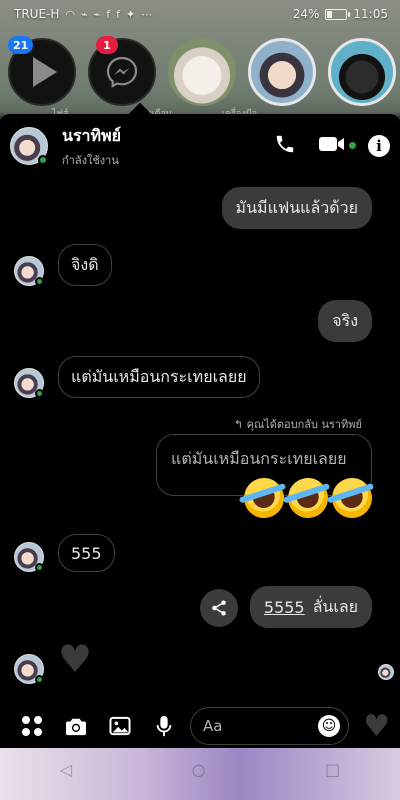 The image size is (400, 800). I want to click on unread-badge: 1, so click(107, 45).